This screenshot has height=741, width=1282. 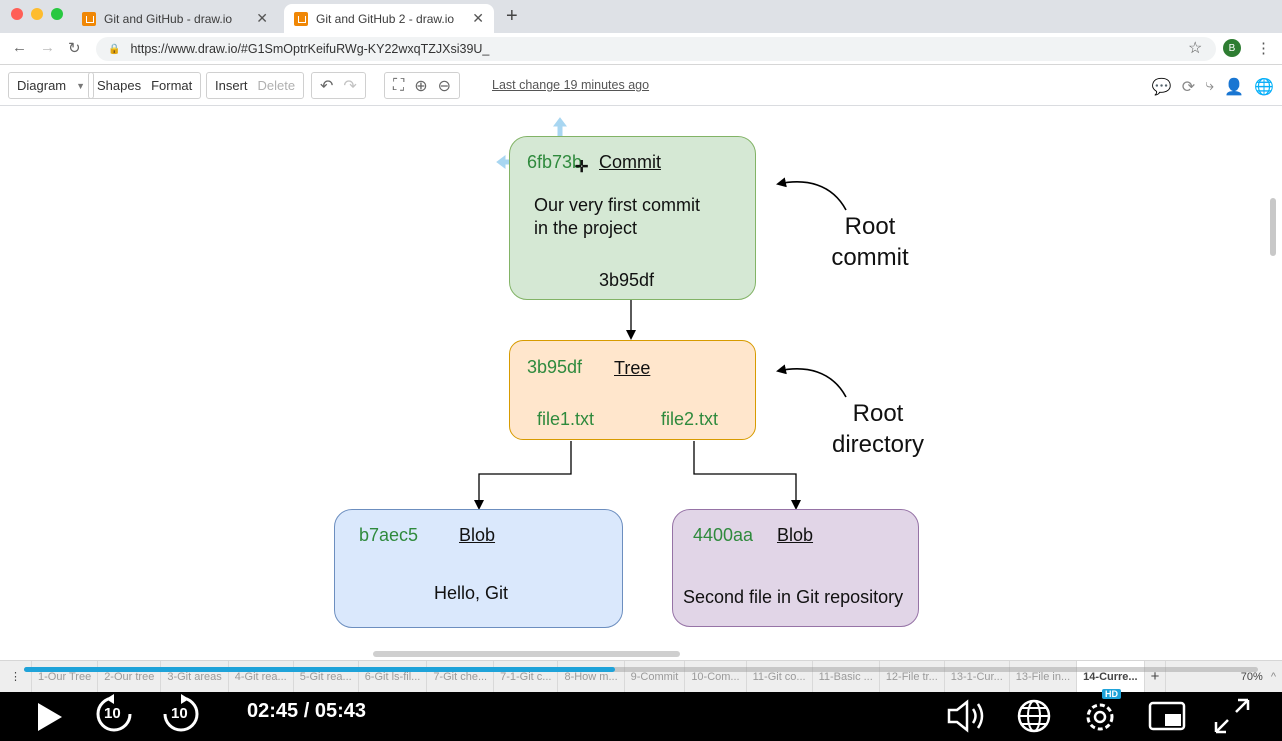 I want to click on shapes-button: Shapes, so click(x=119, y=85).